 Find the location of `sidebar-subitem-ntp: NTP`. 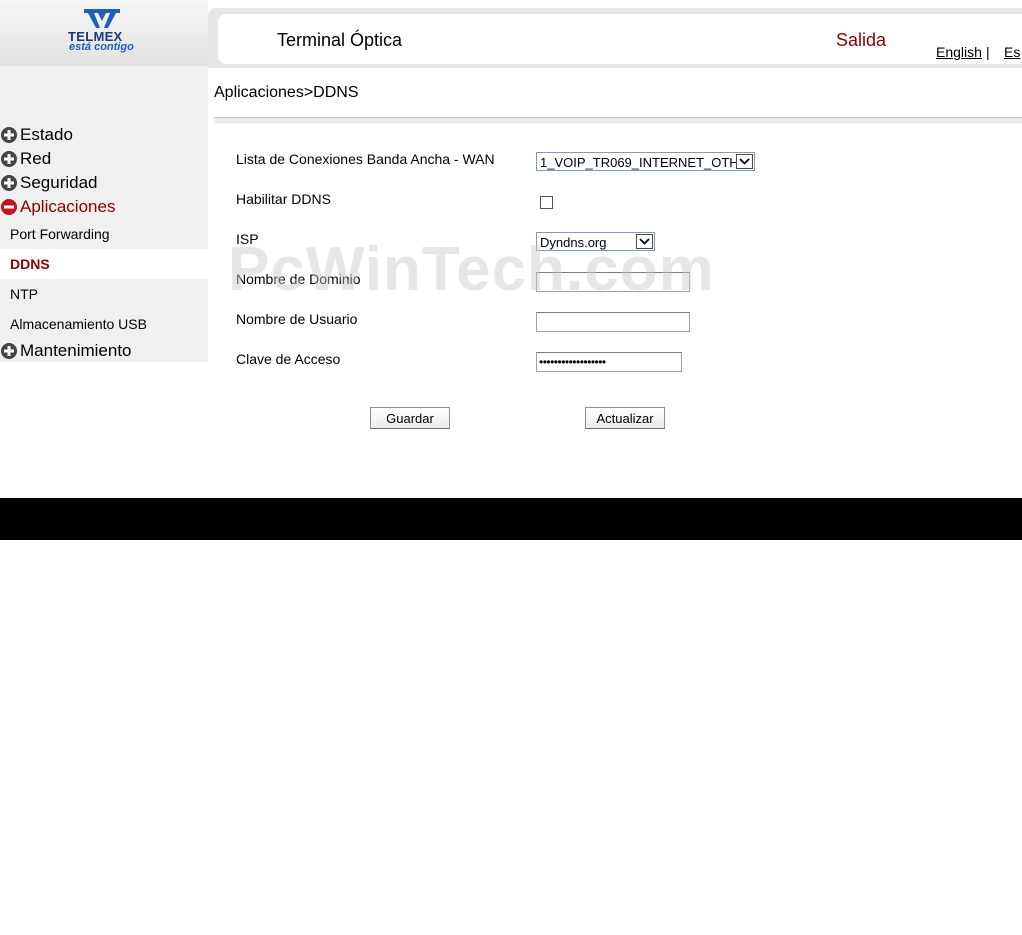

sidebar-subitem-ntp: NTP is located at coordinates (104, 294).